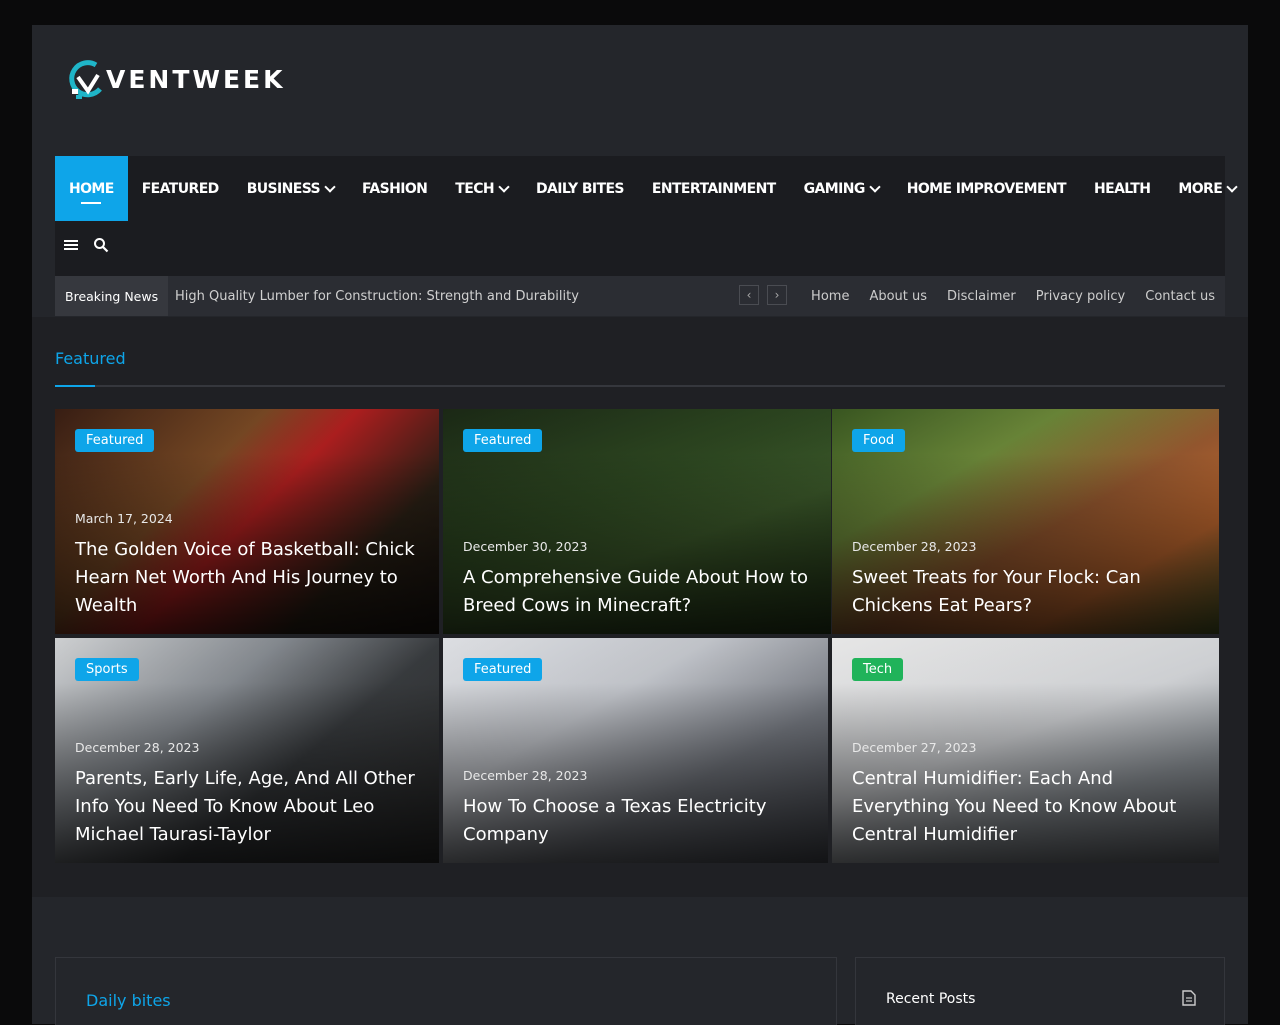 The image size is (1280, 1025). I want to click on site-logo: VENTWEEK, so click(176, 79).